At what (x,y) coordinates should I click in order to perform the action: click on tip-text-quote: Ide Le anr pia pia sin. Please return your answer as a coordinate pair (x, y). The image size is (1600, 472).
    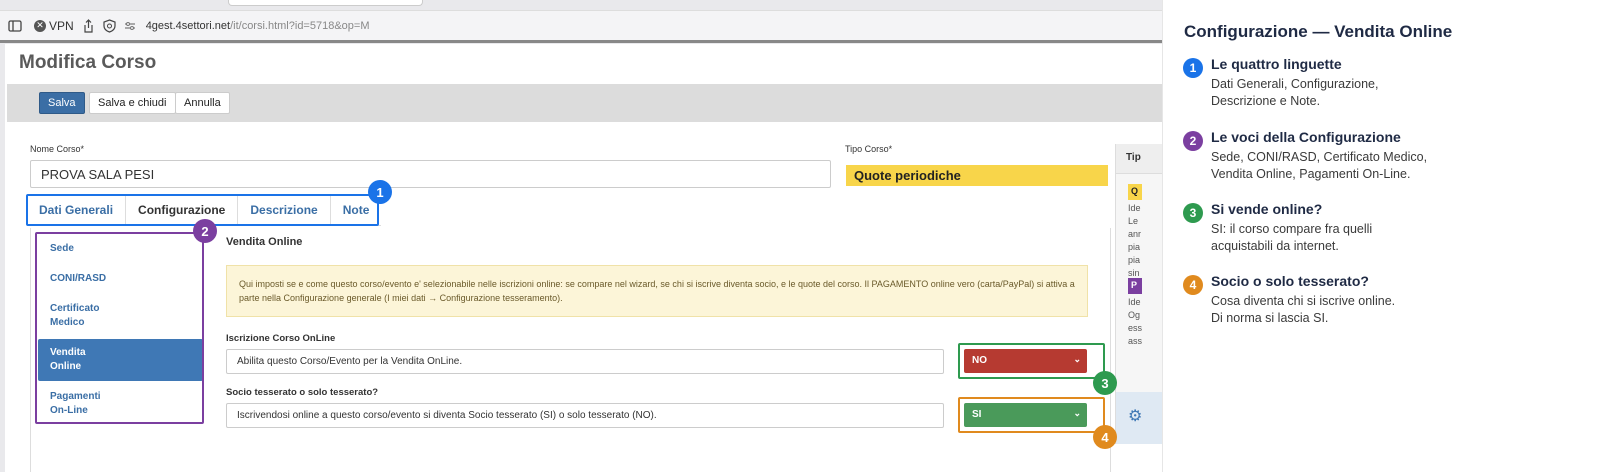
    Looking at the image, I should click on (1135, 240).